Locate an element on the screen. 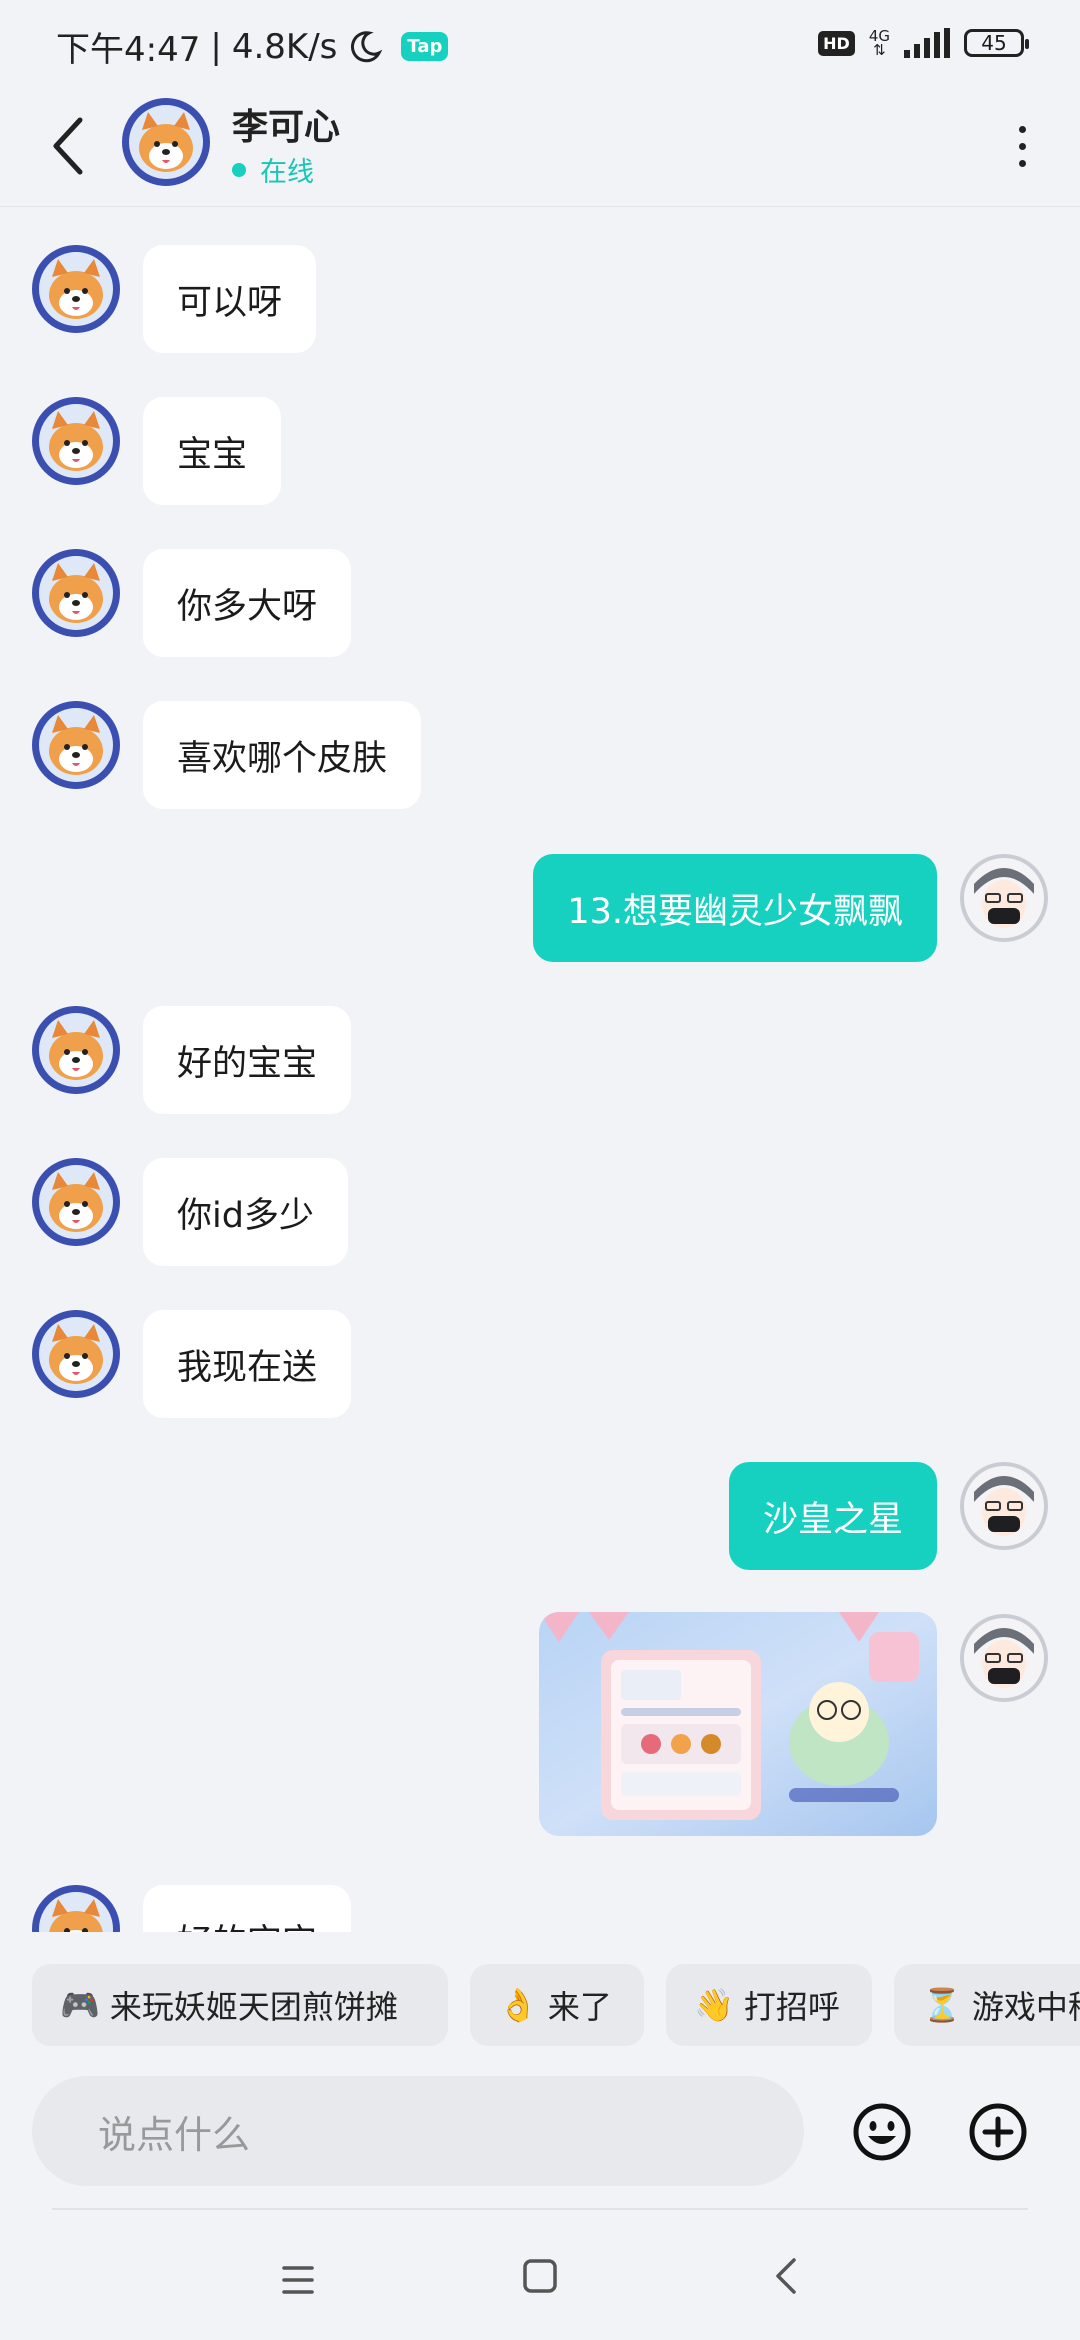  message-bubble-outgoing: 13.想要幽灵少女飘飘 is located at coordinates (735, 908).